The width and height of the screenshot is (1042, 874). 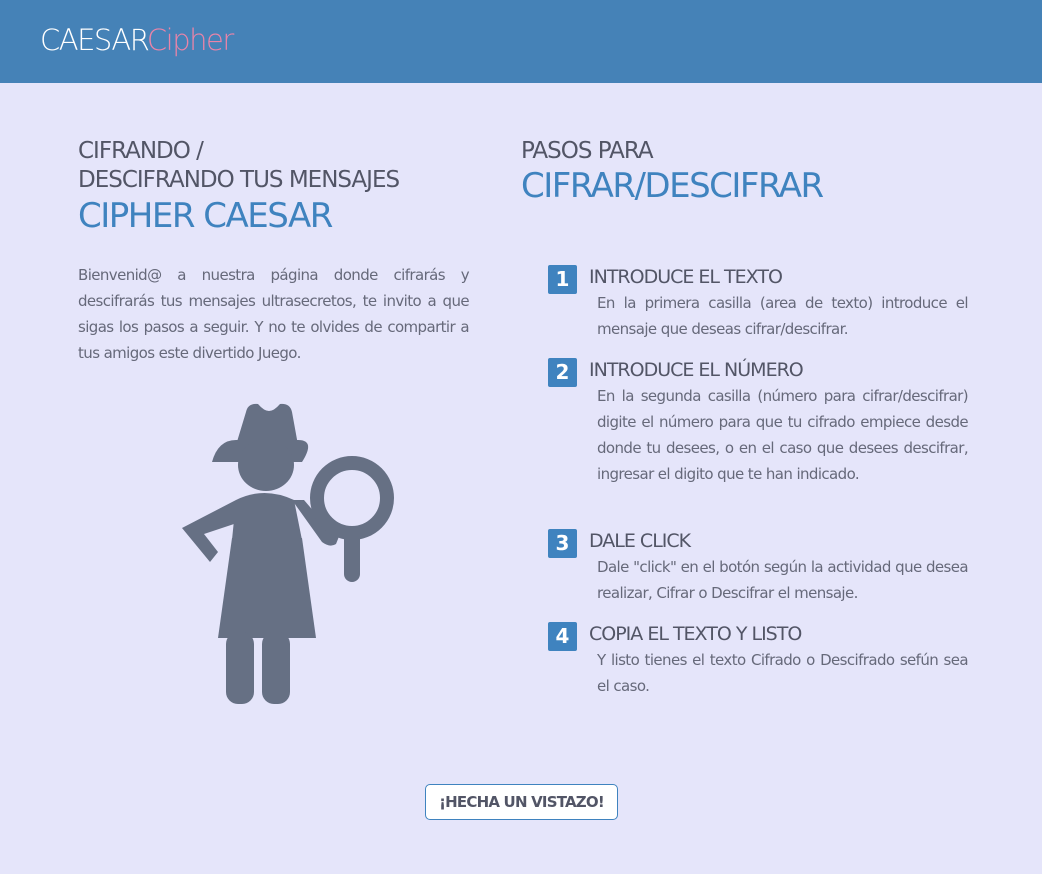 What do you see at coordinates (521, 802) in the screenshot?
I see `take-a-look-button: ¡HECHA UN VISTAZO!` at bounding box center [521, 802].